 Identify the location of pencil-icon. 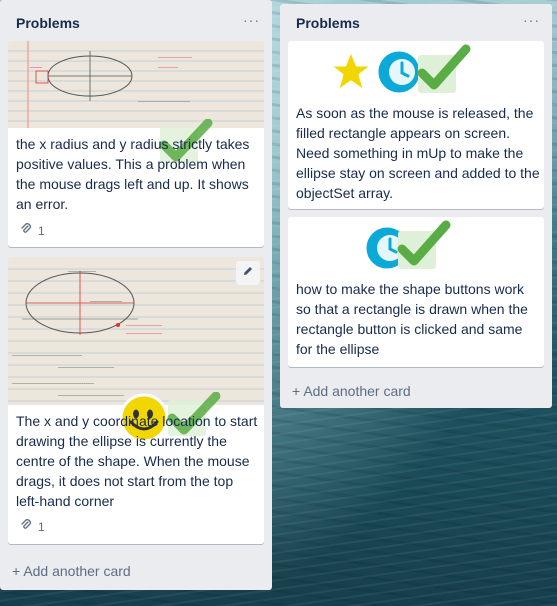
(248, 273).